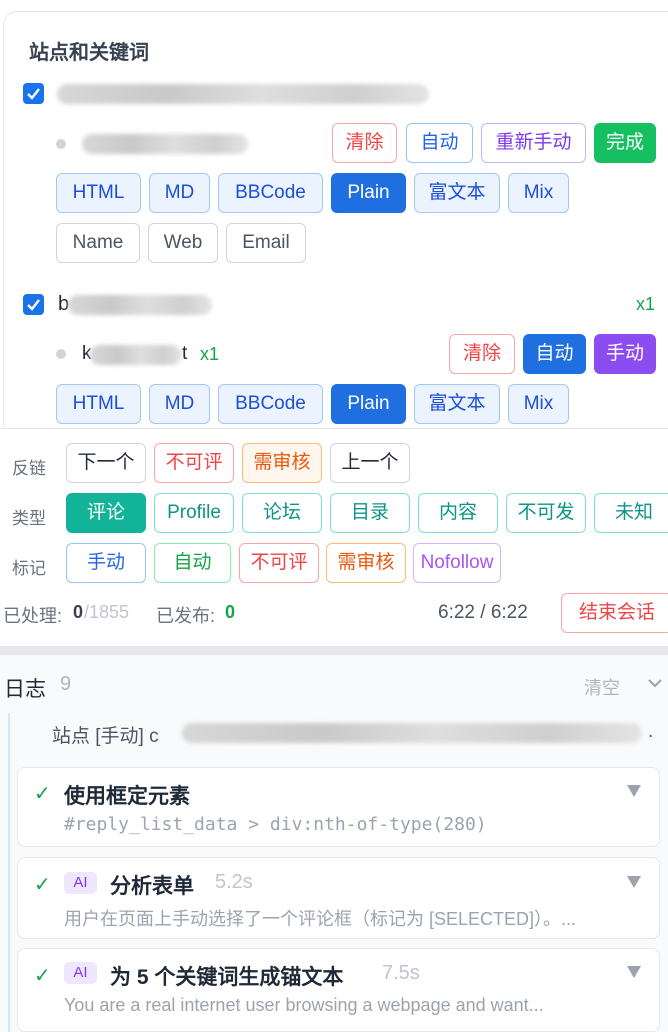  Describe the element at coordinates (192, 563) in the screenshot. I see `mark-auto-button: 自动` at that location.